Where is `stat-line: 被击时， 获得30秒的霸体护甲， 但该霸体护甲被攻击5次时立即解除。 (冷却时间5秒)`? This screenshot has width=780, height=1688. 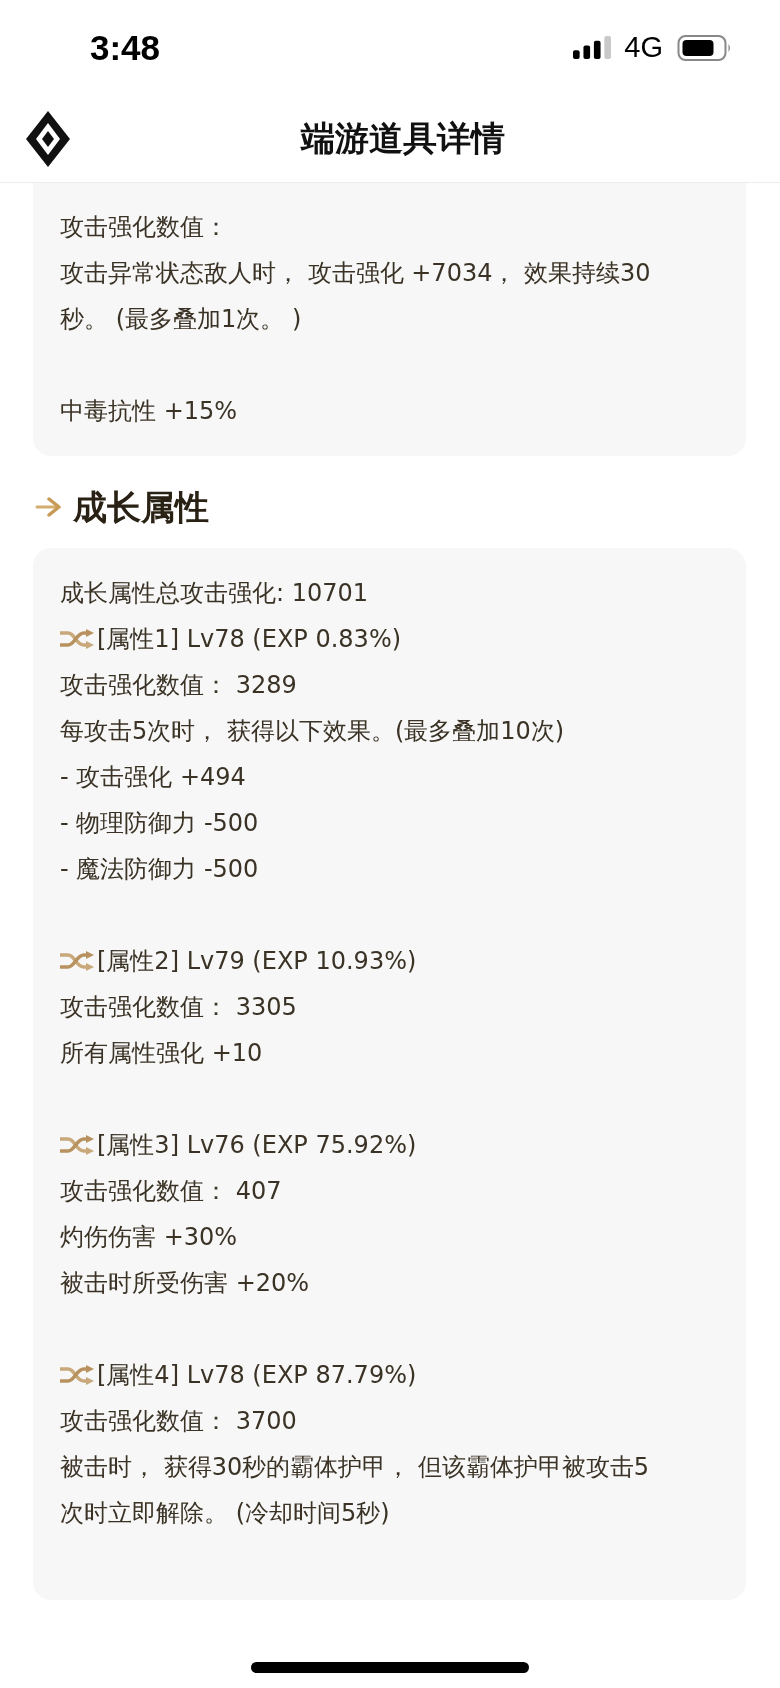 stat-line: 被击时， 获得30秒的霸体护甲， 但该霸体护甲被攻击5次时立即解除。 (冷却时间5秒) is located at coordinates (355, 1490).